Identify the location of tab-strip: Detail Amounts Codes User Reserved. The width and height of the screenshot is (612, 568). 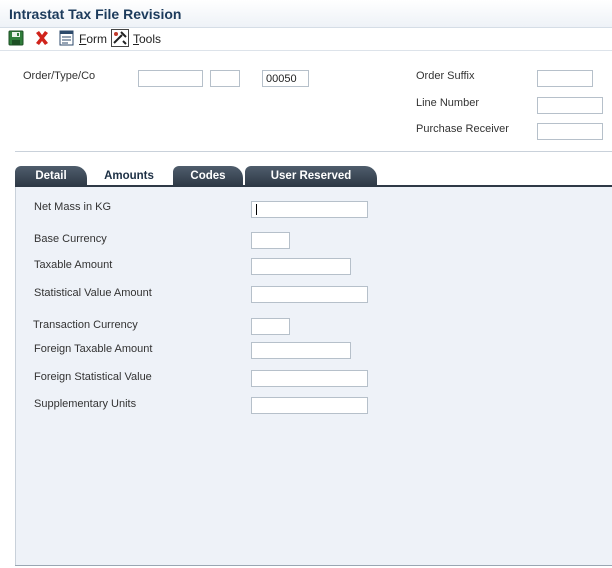
(313, 176).